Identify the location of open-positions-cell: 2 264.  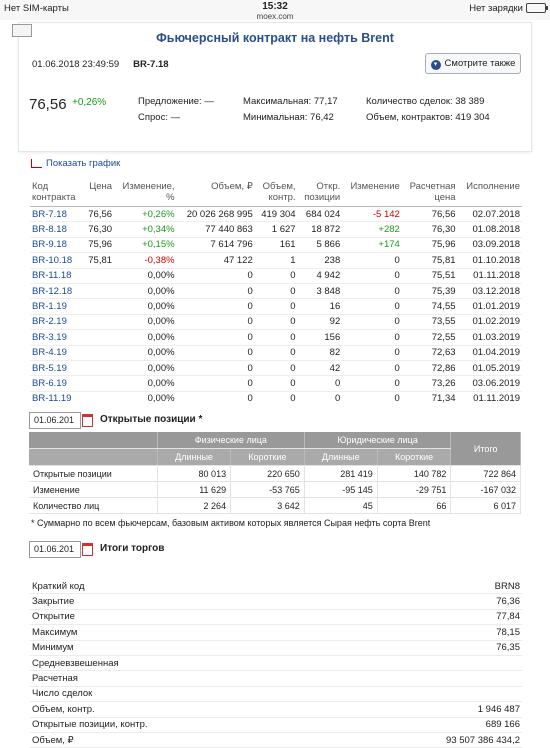
(194, 505).